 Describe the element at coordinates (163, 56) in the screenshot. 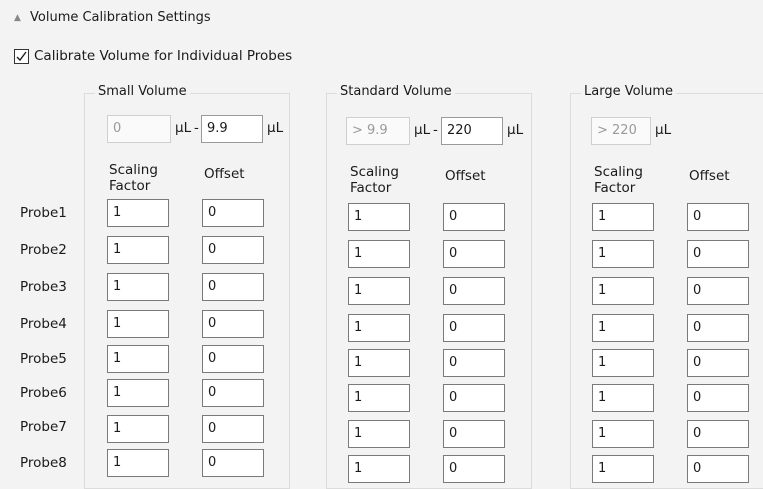

I see `calibrate-label: Calibrate Volume for Individual Probes` at that location.